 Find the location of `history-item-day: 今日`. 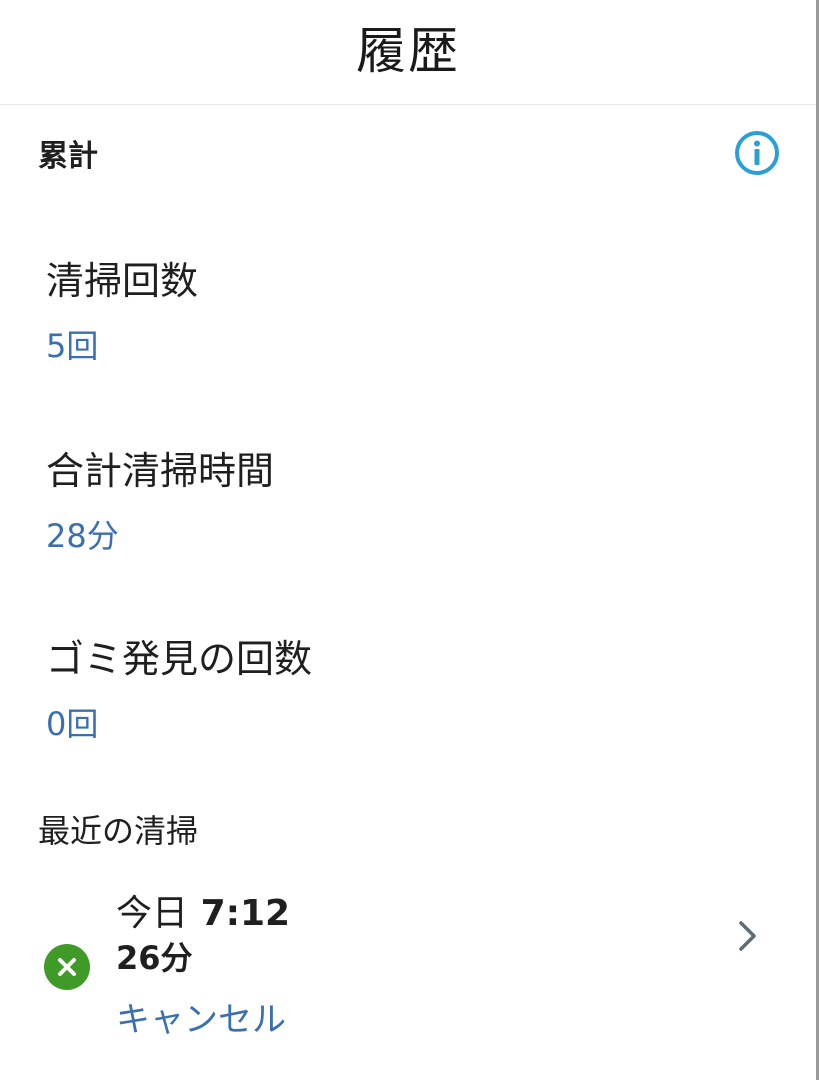

history-item-day: 今日 is located at coordinates (152, 913).